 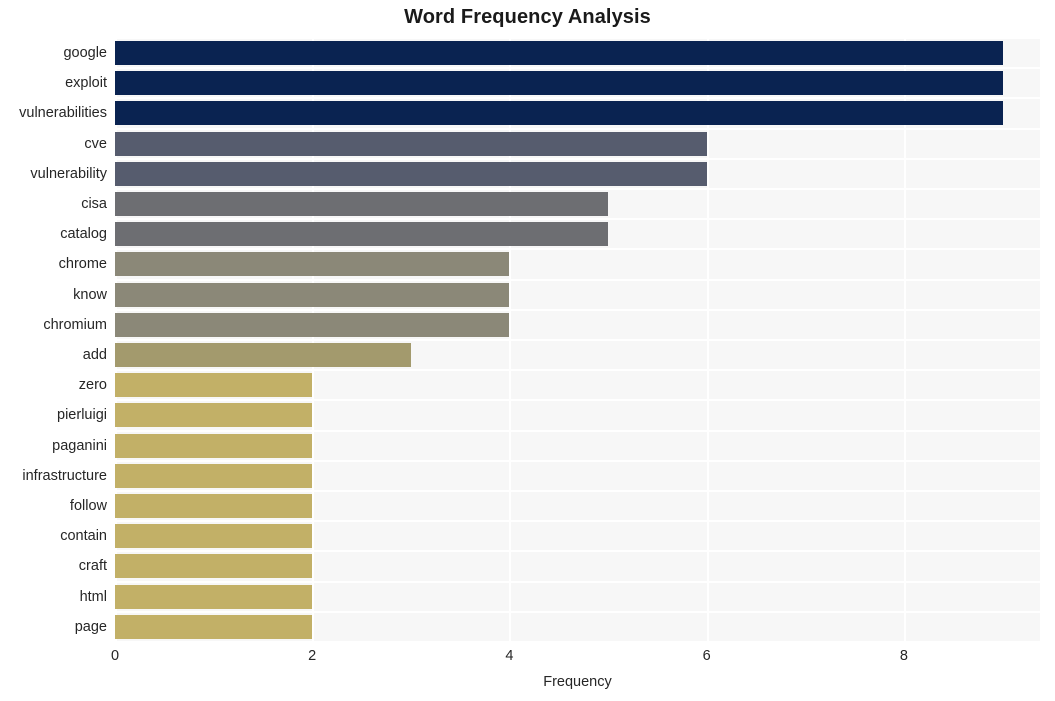 I want to click on y-tick-label-html: html, so click(x=93, y=596).